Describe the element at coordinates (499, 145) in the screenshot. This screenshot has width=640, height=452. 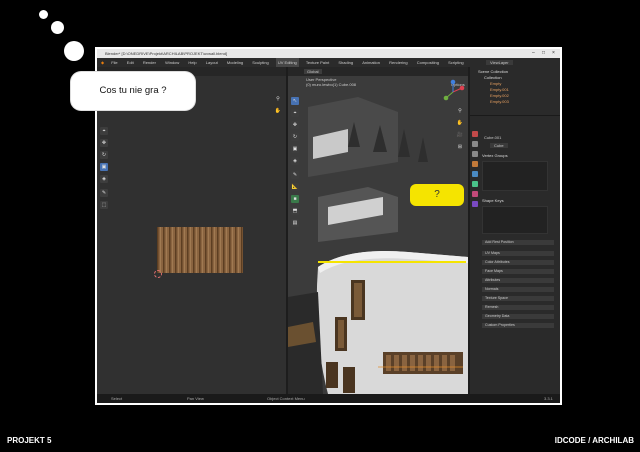
I see `mesh-name-field: Cube` at that location.